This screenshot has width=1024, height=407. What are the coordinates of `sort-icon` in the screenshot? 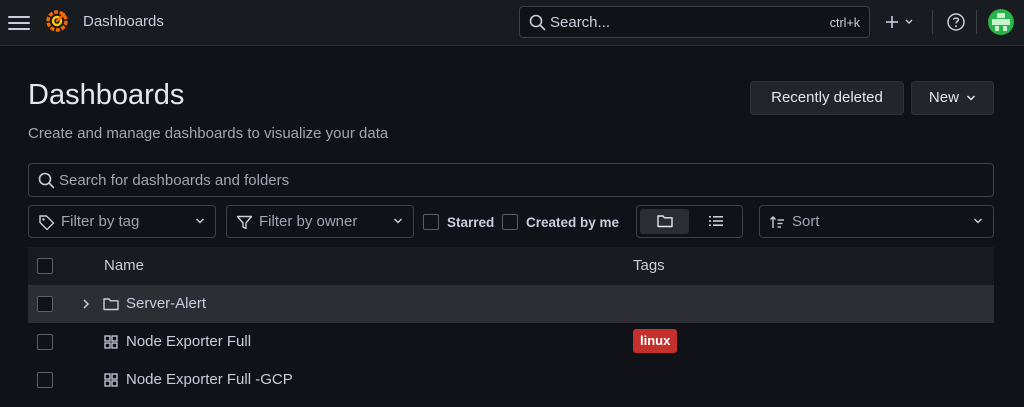 It's located at (777, 222).